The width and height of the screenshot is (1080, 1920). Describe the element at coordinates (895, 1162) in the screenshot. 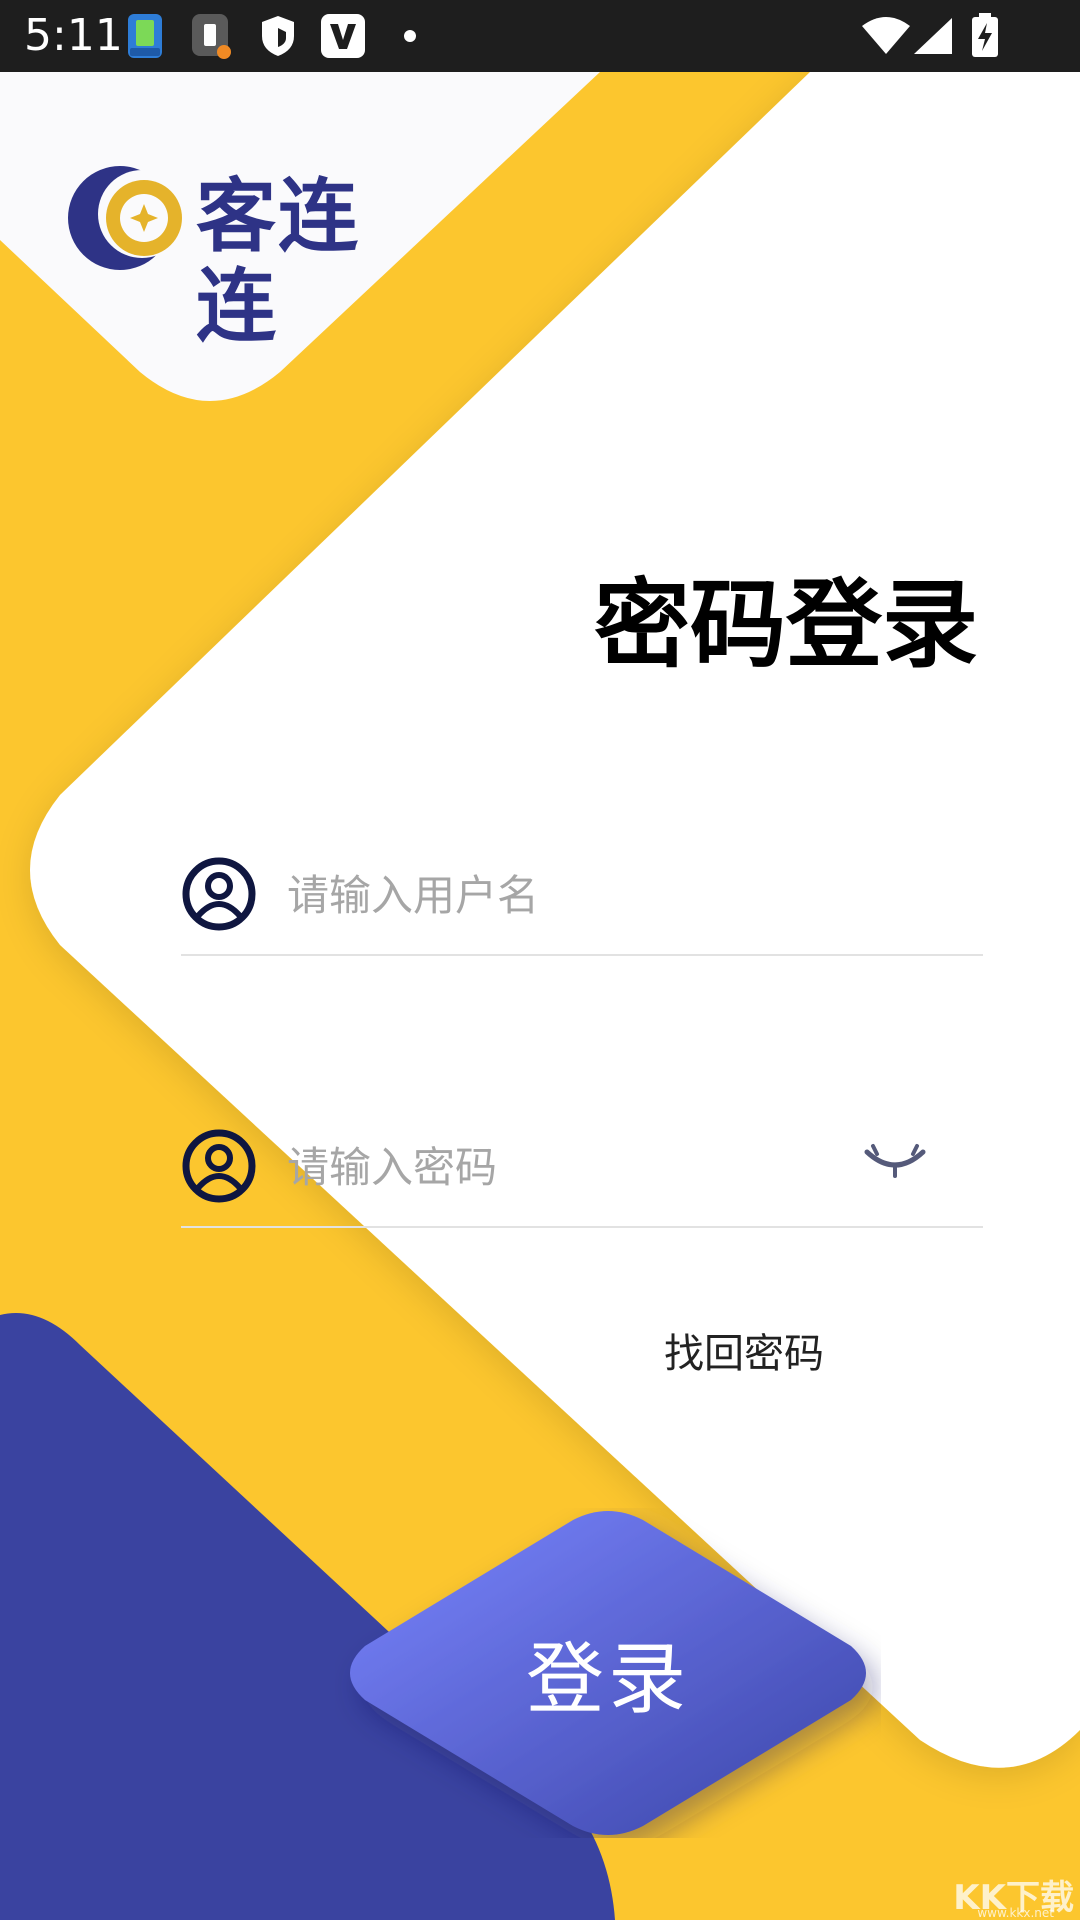

I see `eye-closed-icon` at that location.